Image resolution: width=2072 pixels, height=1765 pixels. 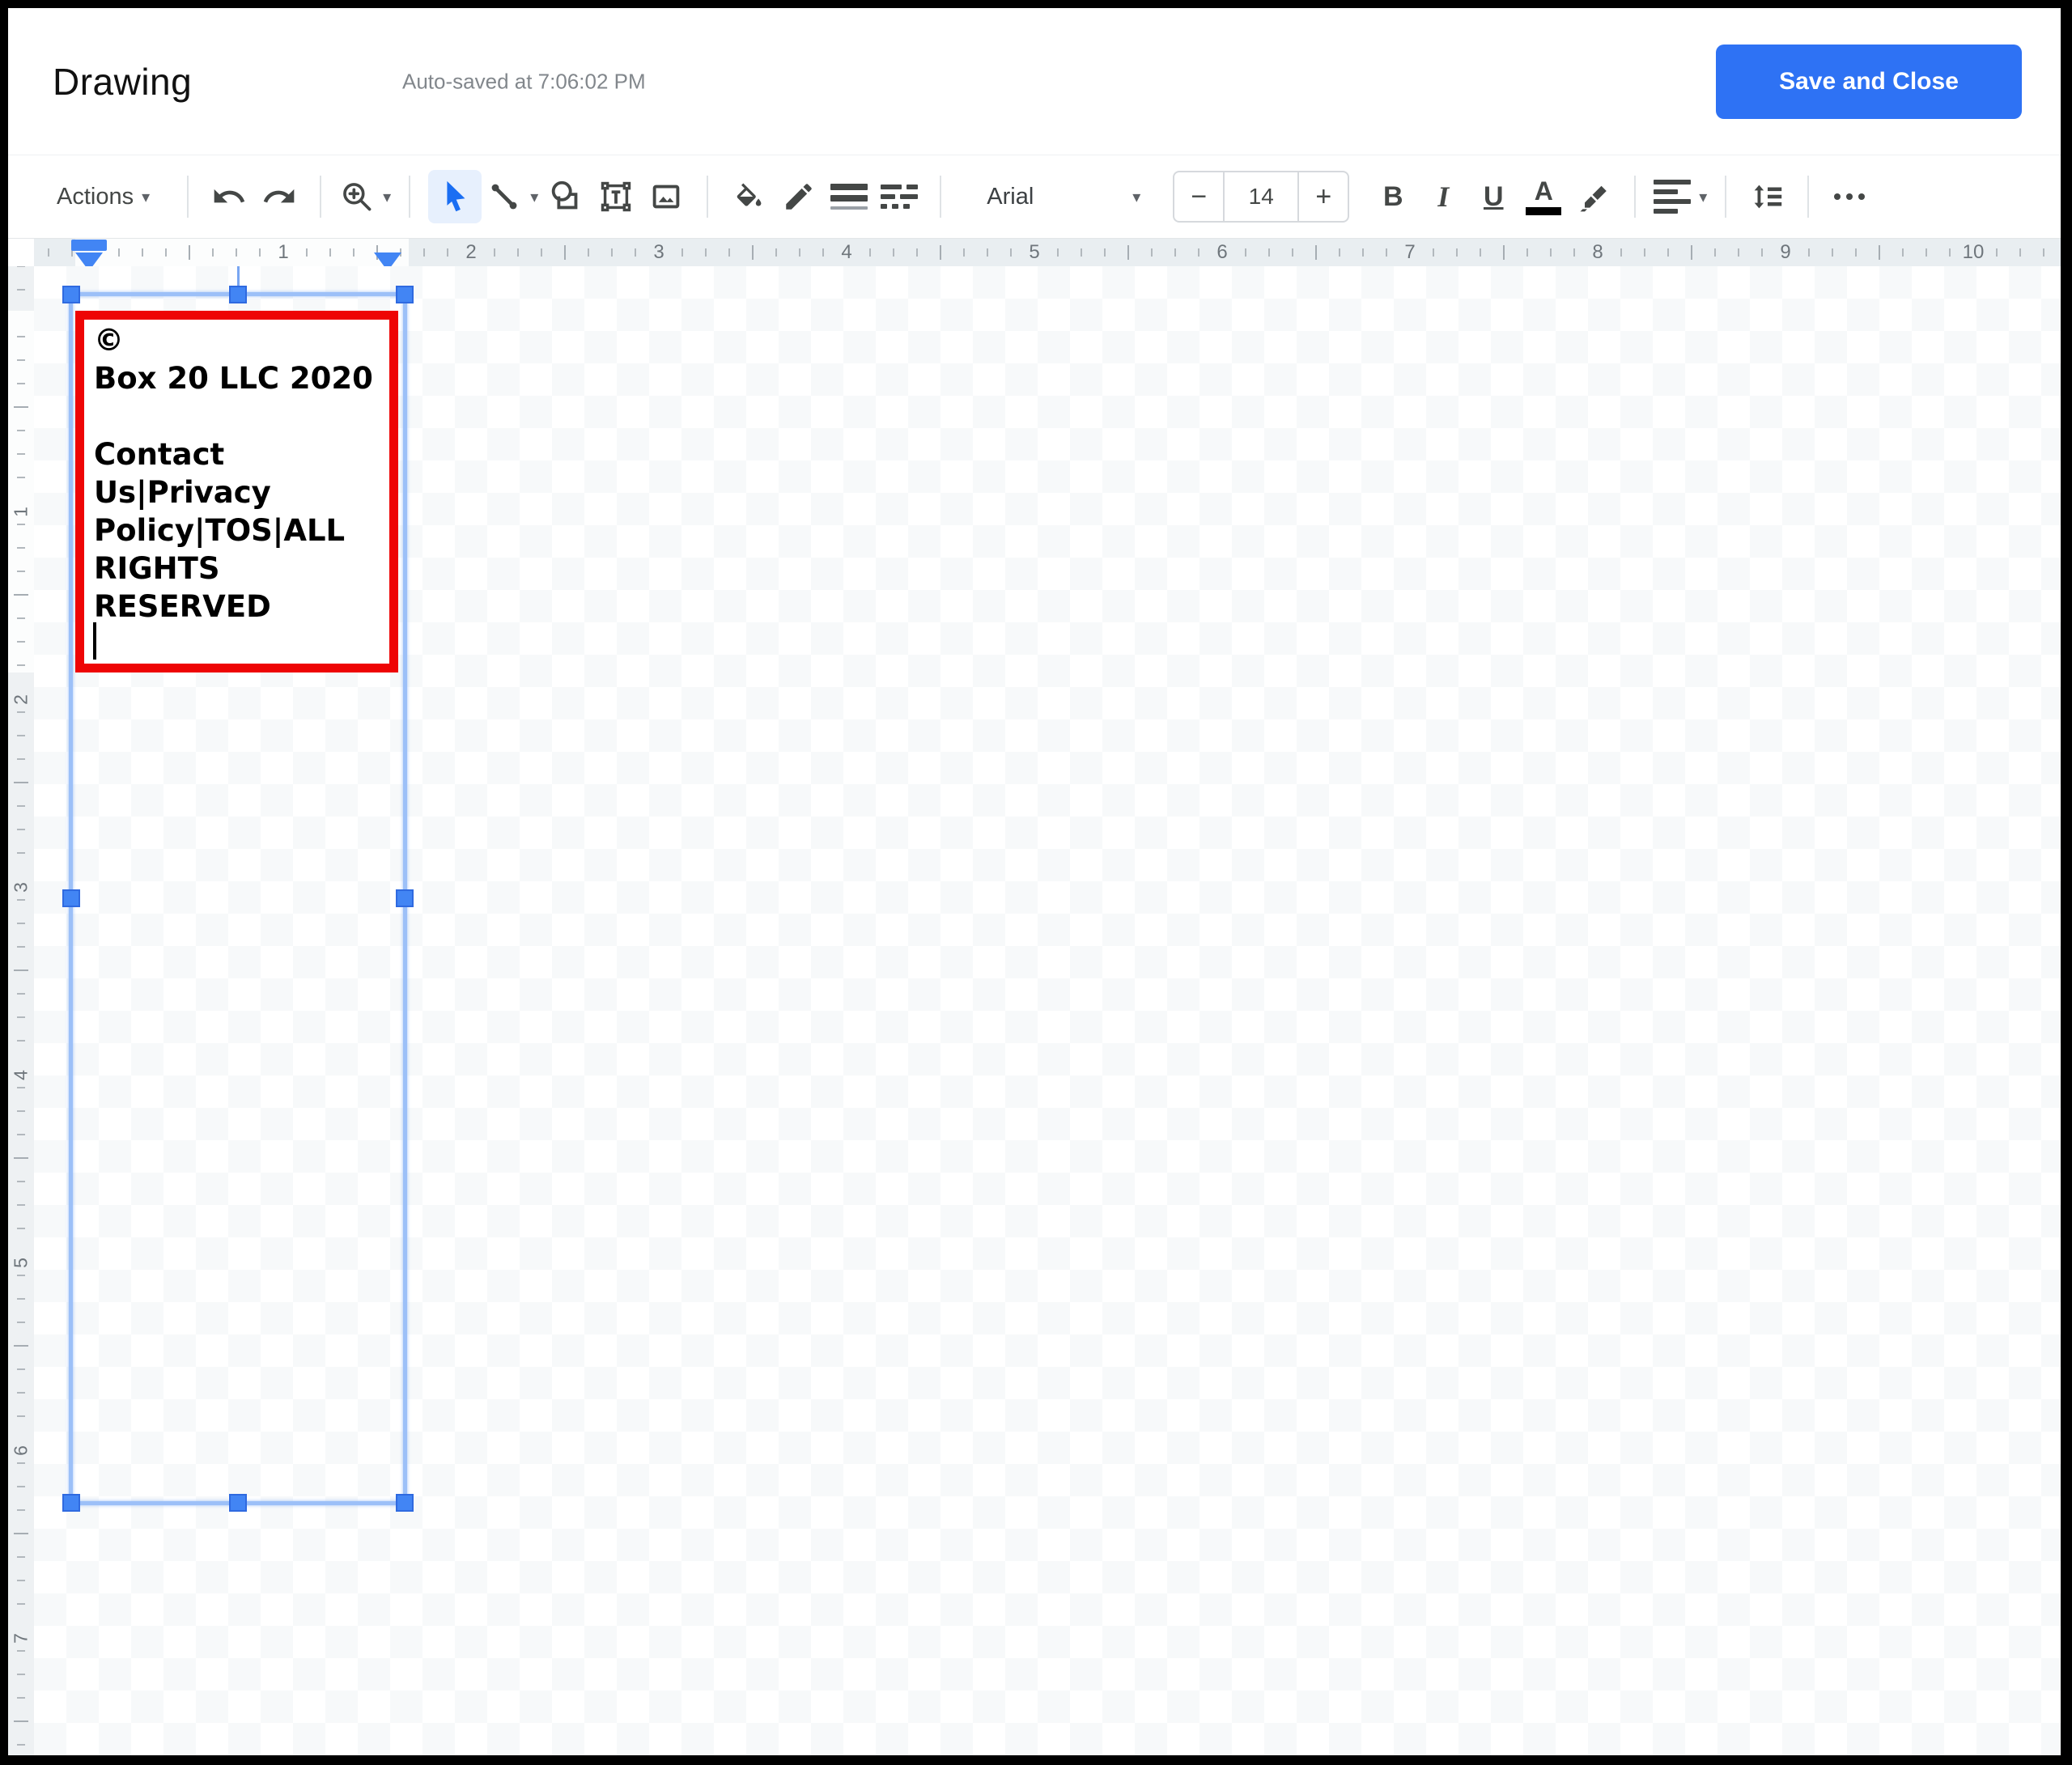 What do you see at coordinates (89, 259) in the screenshot?
I see `left-indent-marker` at bounding box center [89, 259].